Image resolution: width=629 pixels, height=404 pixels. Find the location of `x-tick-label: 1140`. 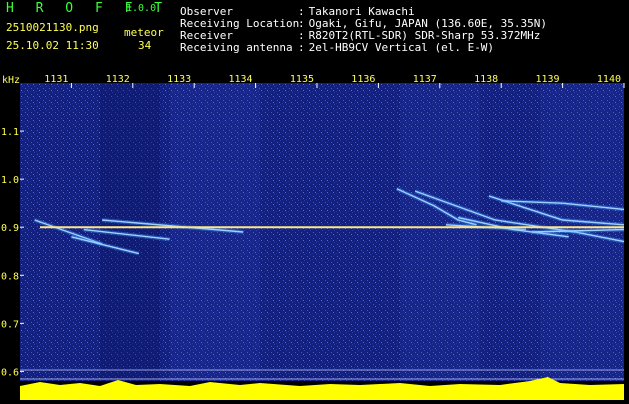

x-tick-label: 1140 is located at coordinates (609, 79).